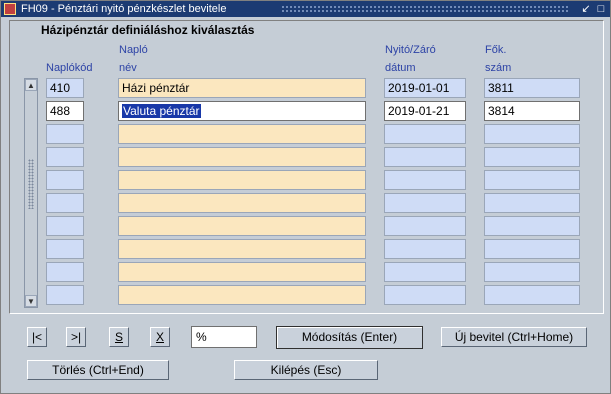 The image size is (611, 394). Describe the element at coordinates (501, 88) in the screenshot. I see `cell-account-value: 3811` at that location.